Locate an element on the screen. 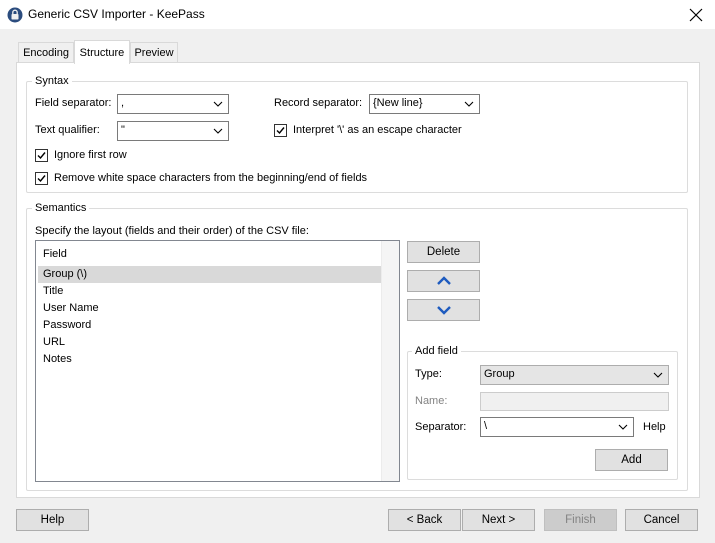 This screenshot has height=543, width=715. move-down-button is located at coordinates (443, 310).